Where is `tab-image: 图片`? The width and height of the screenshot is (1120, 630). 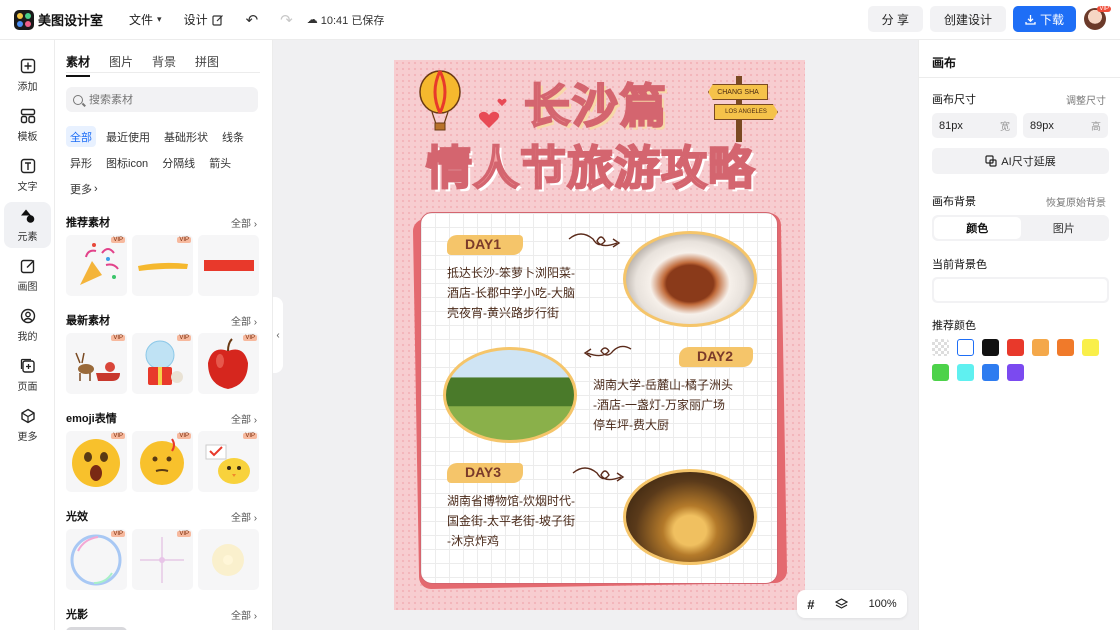 tab-image: 图片 is located at coordinates (121, 65).